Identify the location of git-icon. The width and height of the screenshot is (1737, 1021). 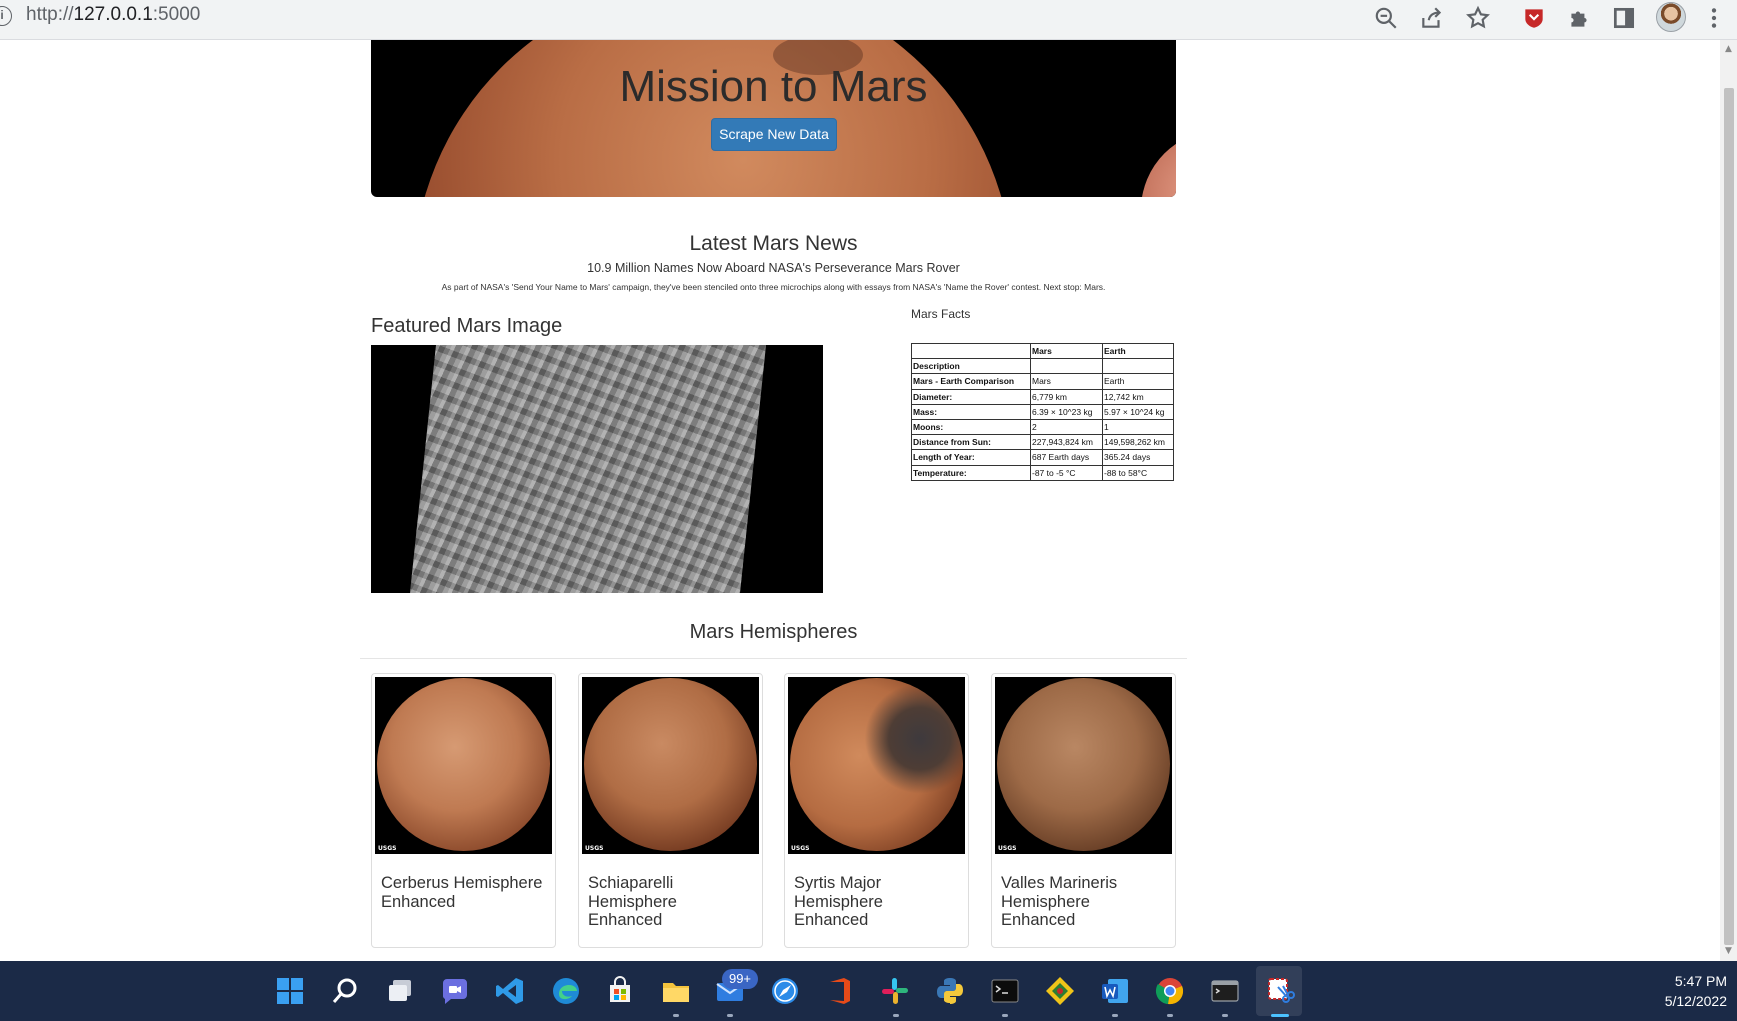
(1060, 991).